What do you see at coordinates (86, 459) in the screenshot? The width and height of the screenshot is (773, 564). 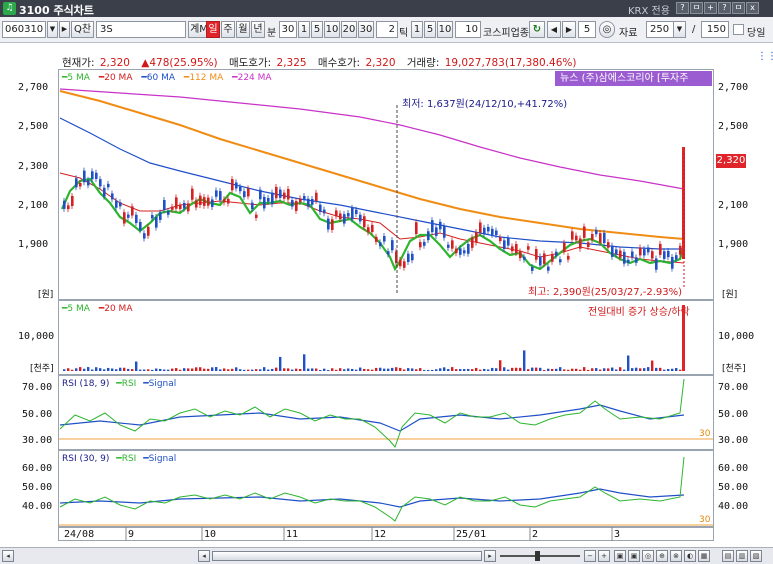 I see `rsi2-title: RSI (30, 9)` at bounding box center [86, 459].